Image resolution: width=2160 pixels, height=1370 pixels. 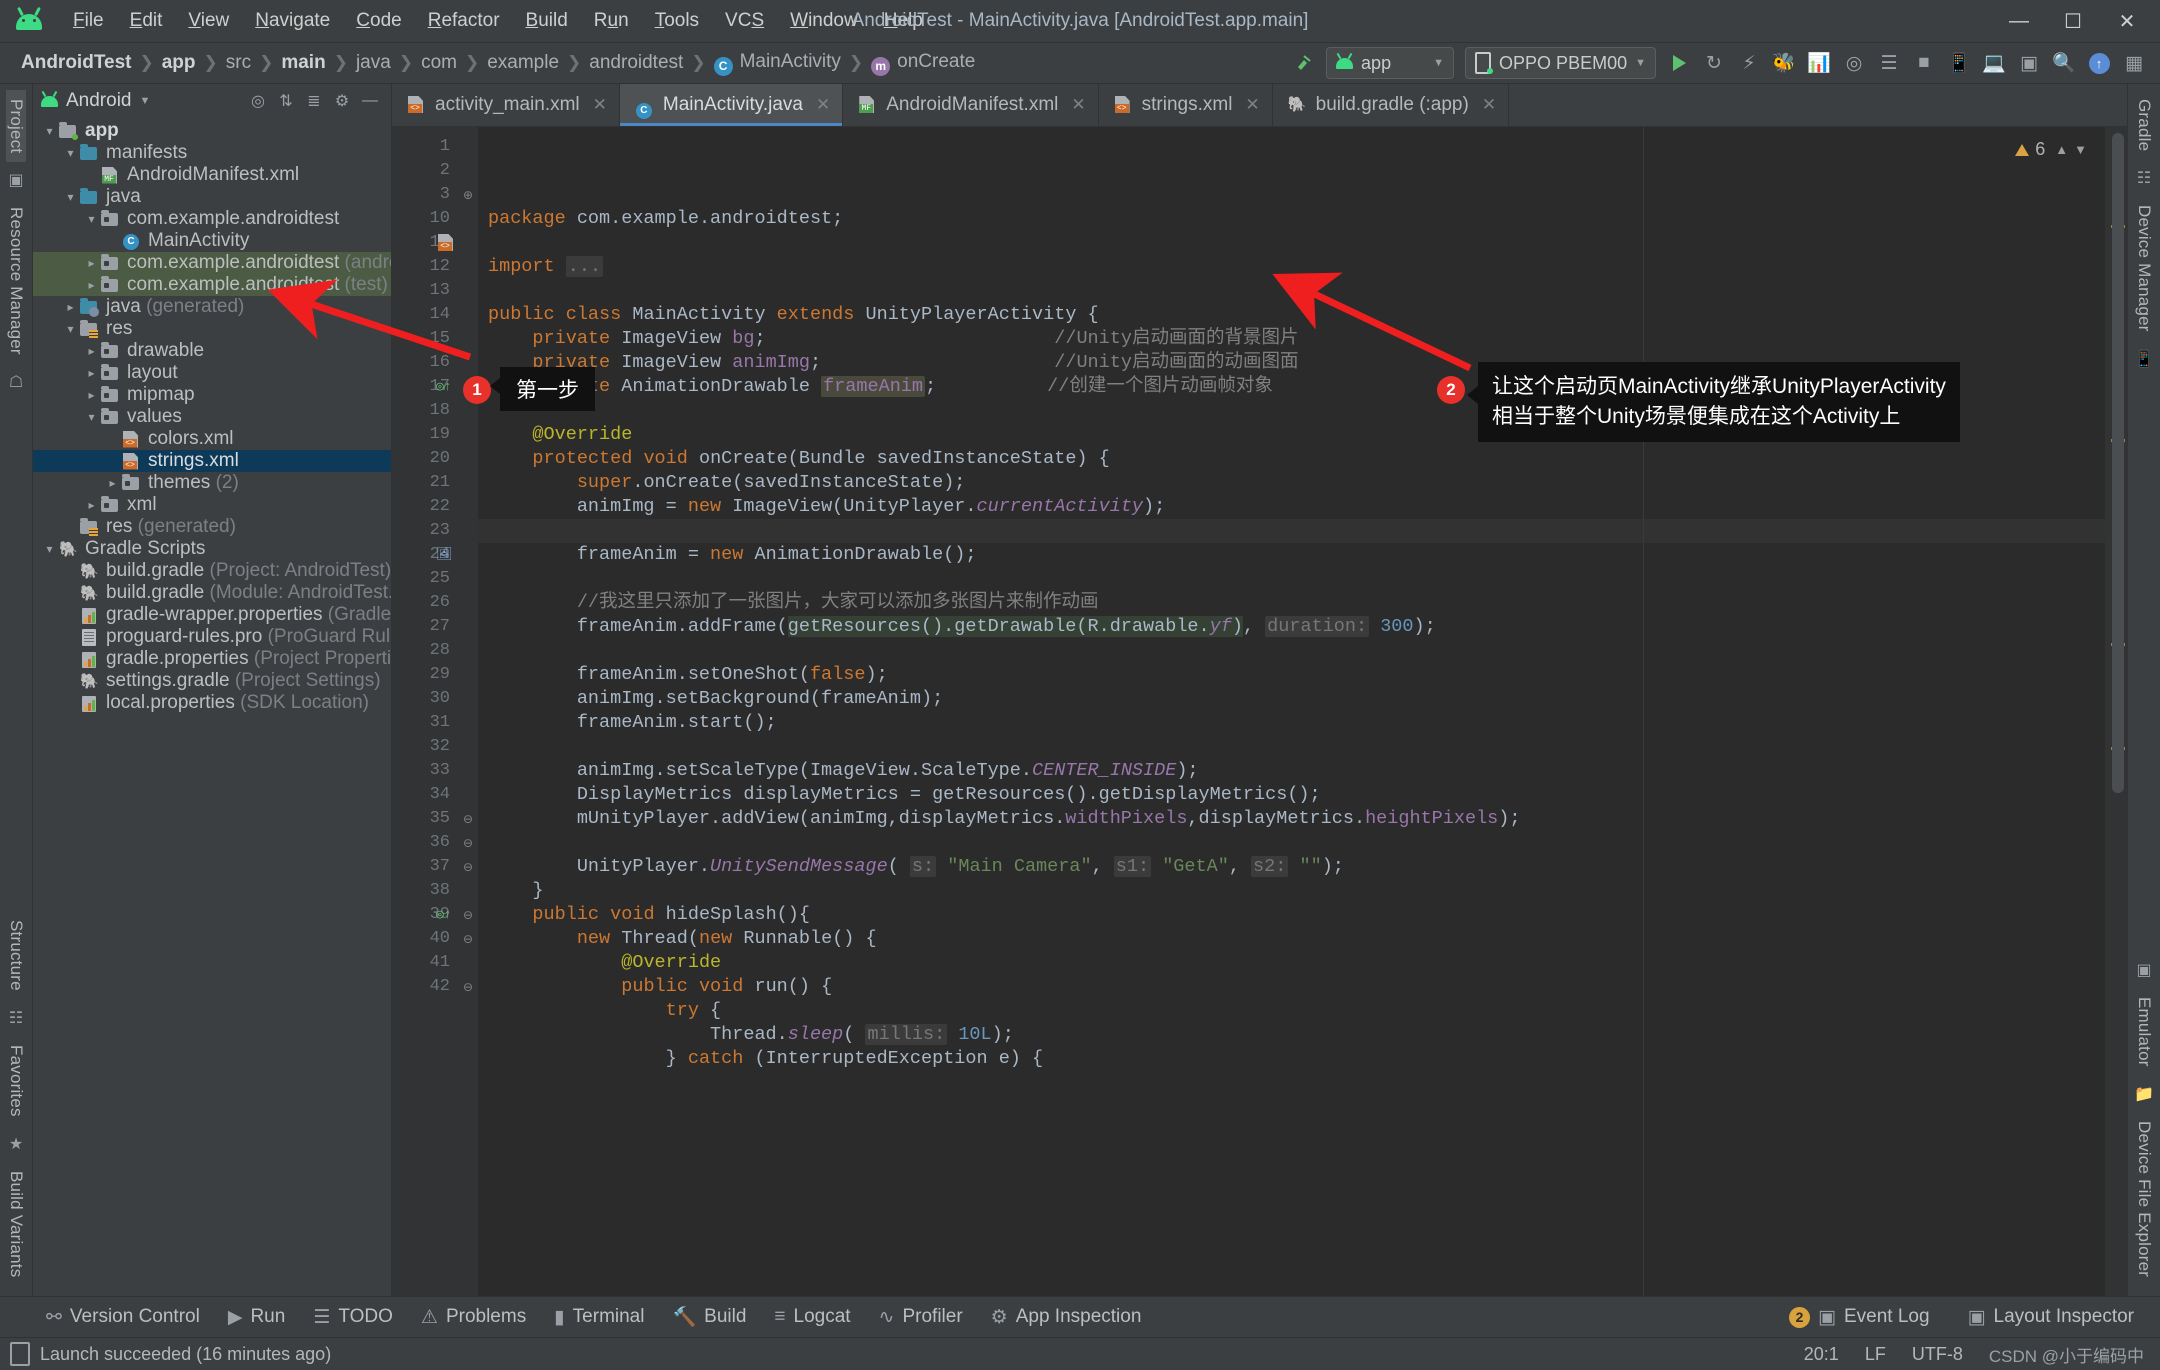 What do you see at coordinates (208, 21) in the screenshot?
I see `menu-view: View` at bounding box center [208, 21].